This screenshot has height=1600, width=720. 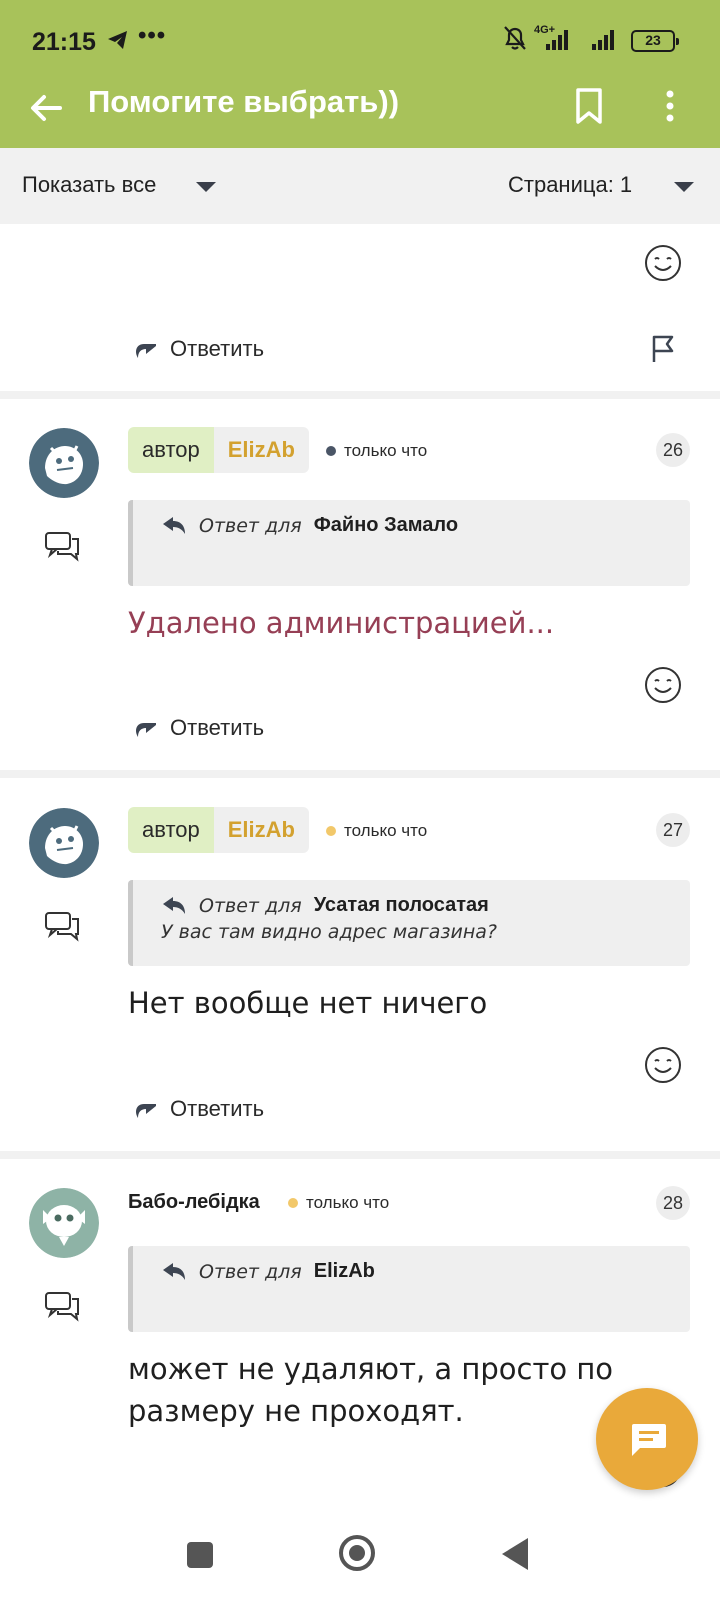 I want to click on reply-target: ElizAb, so click(x=344, y=1271).